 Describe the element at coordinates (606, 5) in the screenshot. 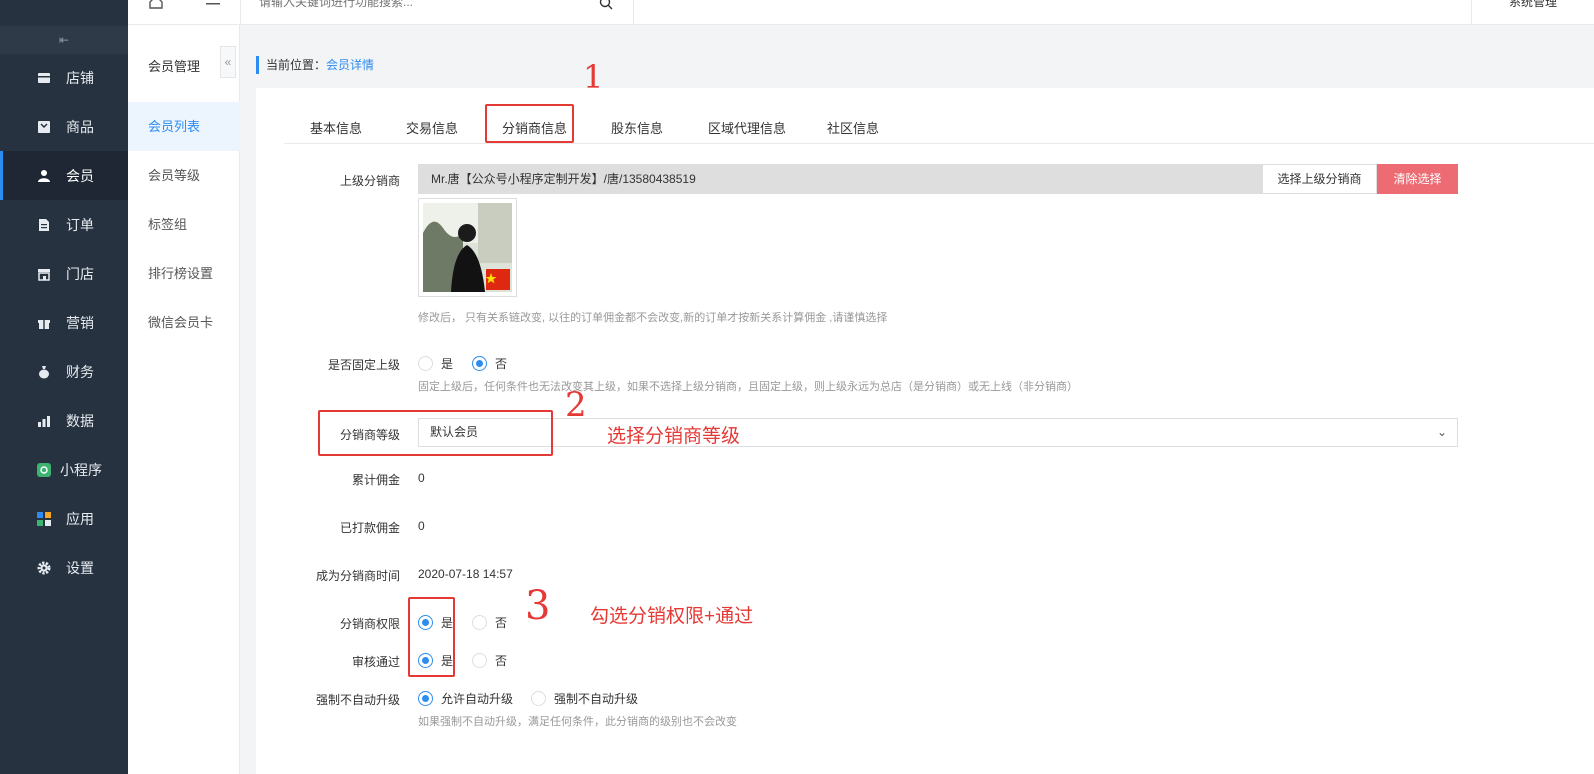

I see `search-icon` at that location.